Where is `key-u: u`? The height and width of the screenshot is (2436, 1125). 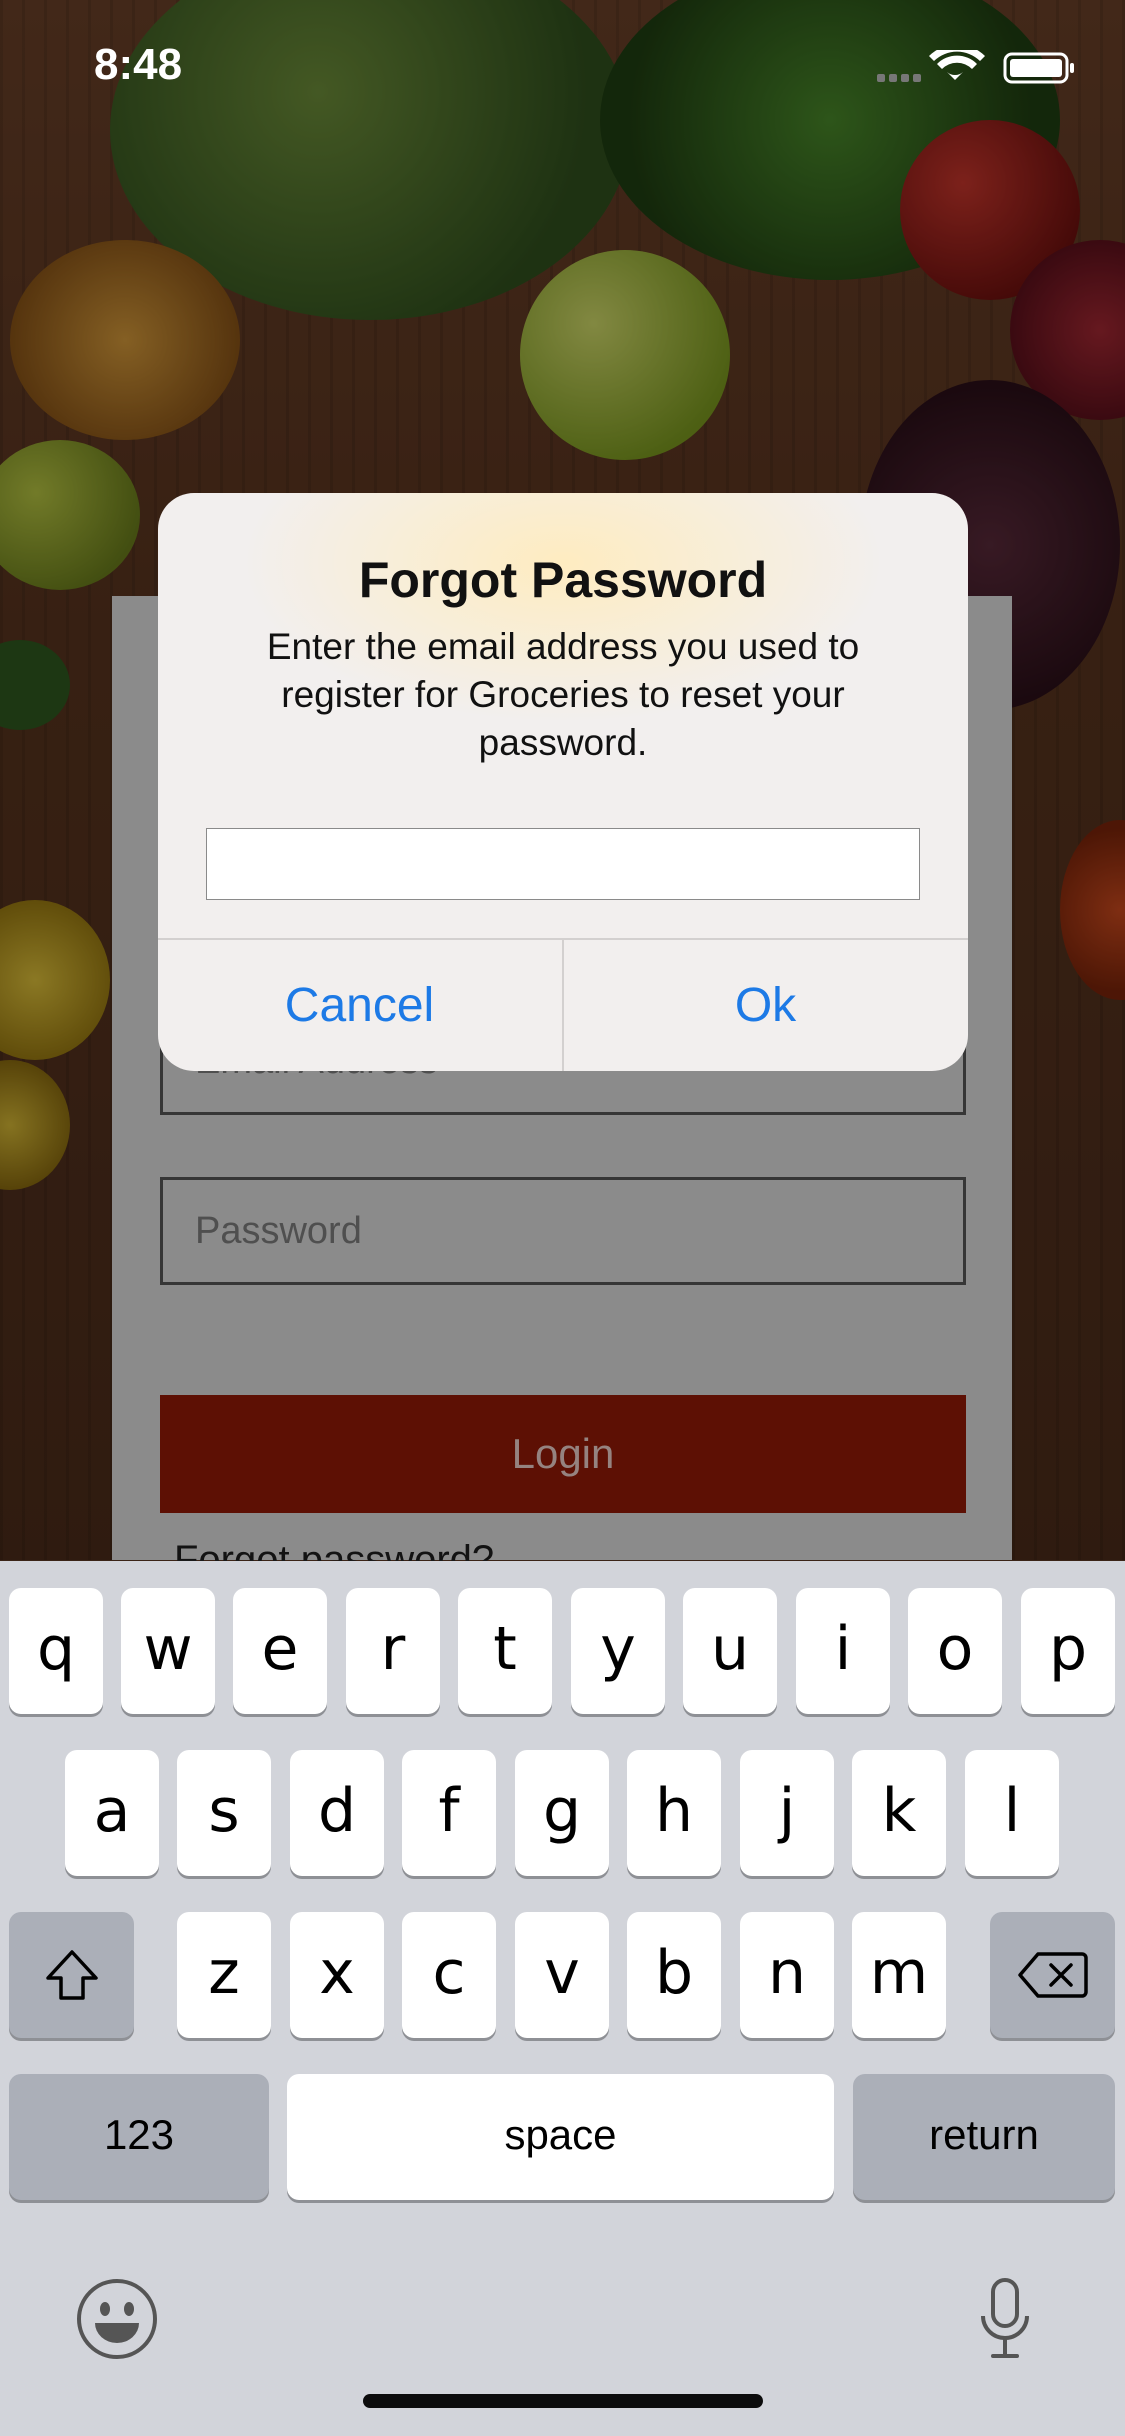
key-u: u is located at coordinates (730, 1651).